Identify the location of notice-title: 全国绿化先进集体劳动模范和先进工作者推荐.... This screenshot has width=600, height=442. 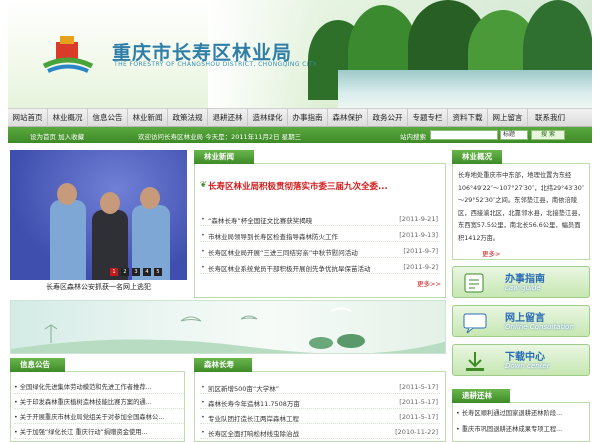
(86, 387).